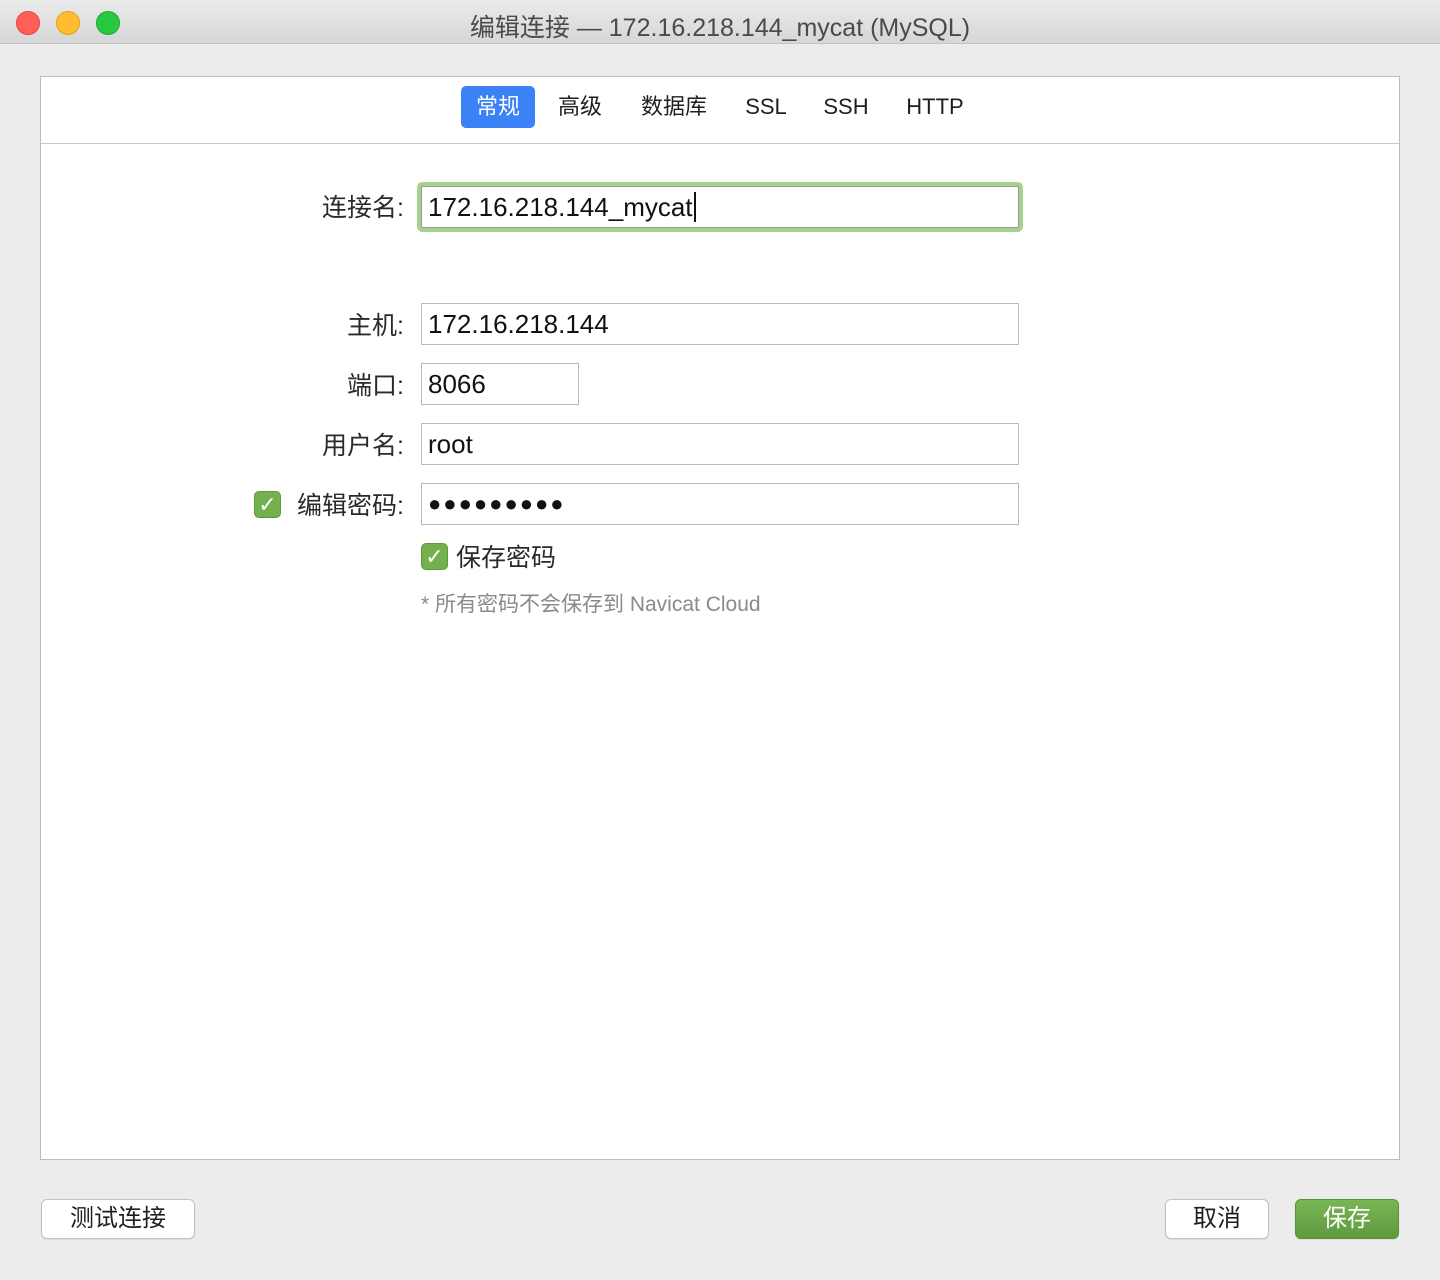 The height and width of the screenshot is (1280, 1440). I want to click on connection-name-input: 172.16.218.144_mycat, so click(720, 207).